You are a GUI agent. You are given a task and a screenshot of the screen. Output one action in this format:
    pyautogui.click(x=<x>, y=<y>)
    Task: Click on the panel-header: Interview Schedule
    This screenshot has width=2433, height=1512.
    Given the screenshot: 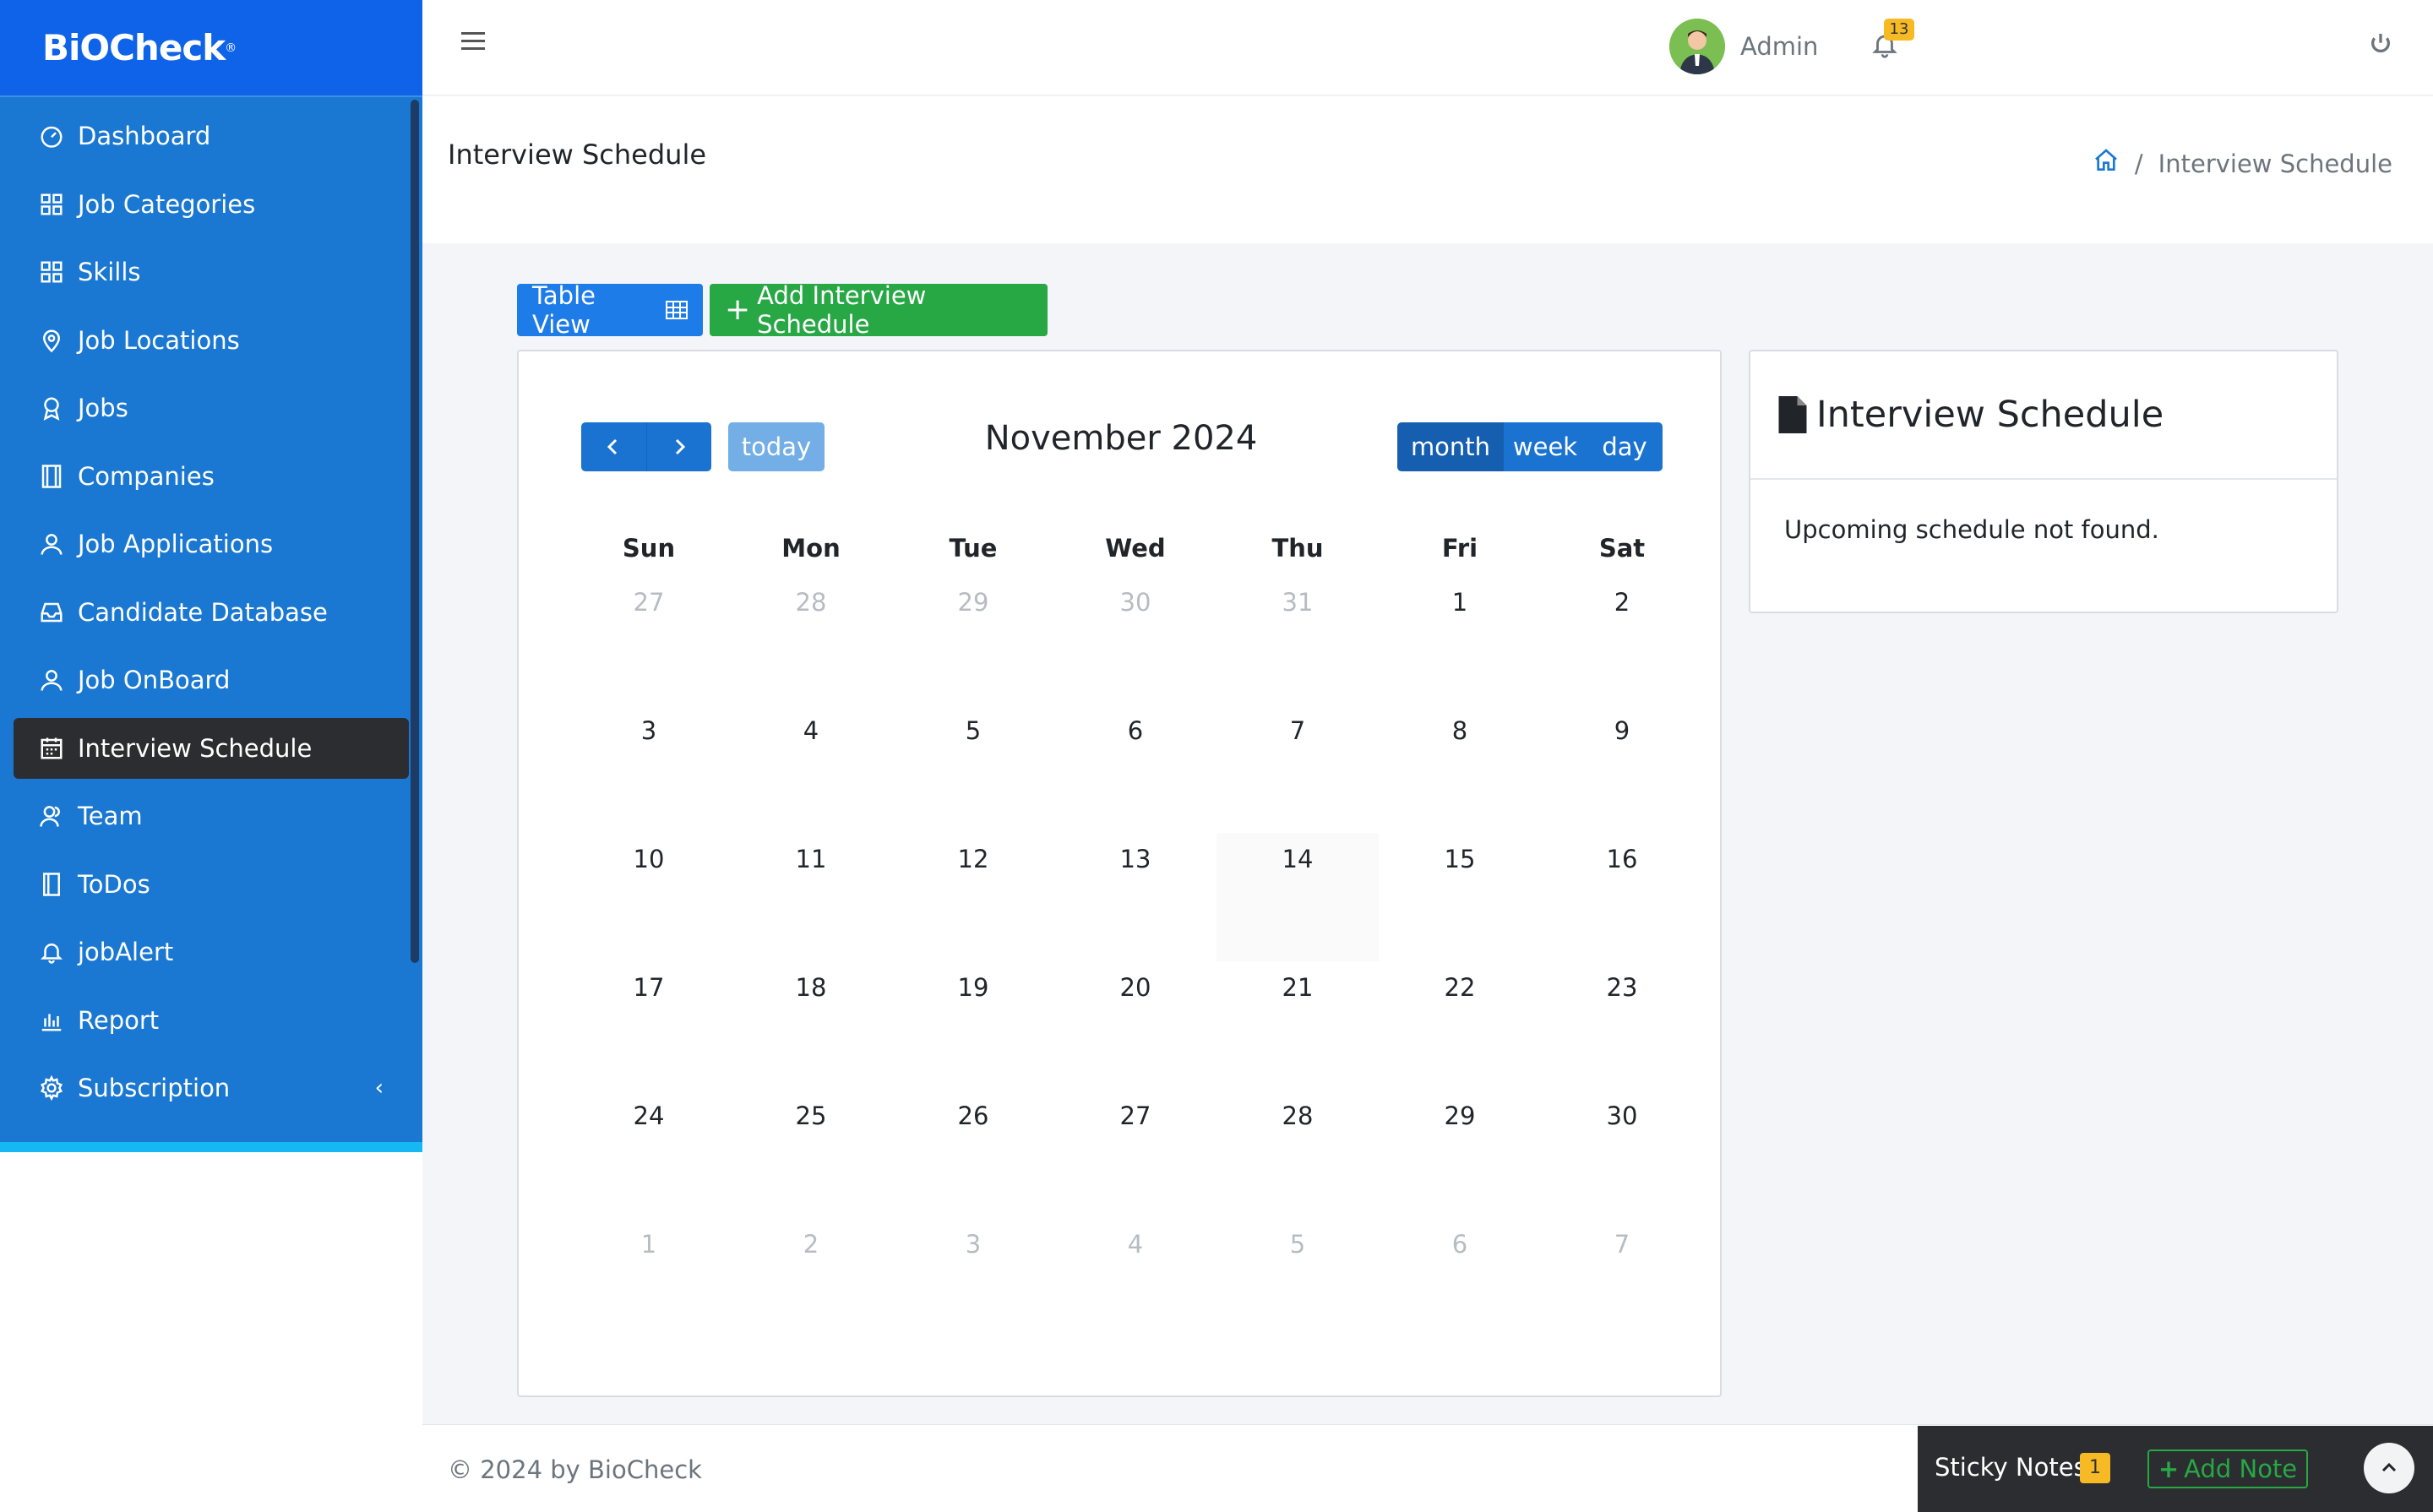 What is the action you would take?
    pyautogui.click(x=2043, y=416)
    